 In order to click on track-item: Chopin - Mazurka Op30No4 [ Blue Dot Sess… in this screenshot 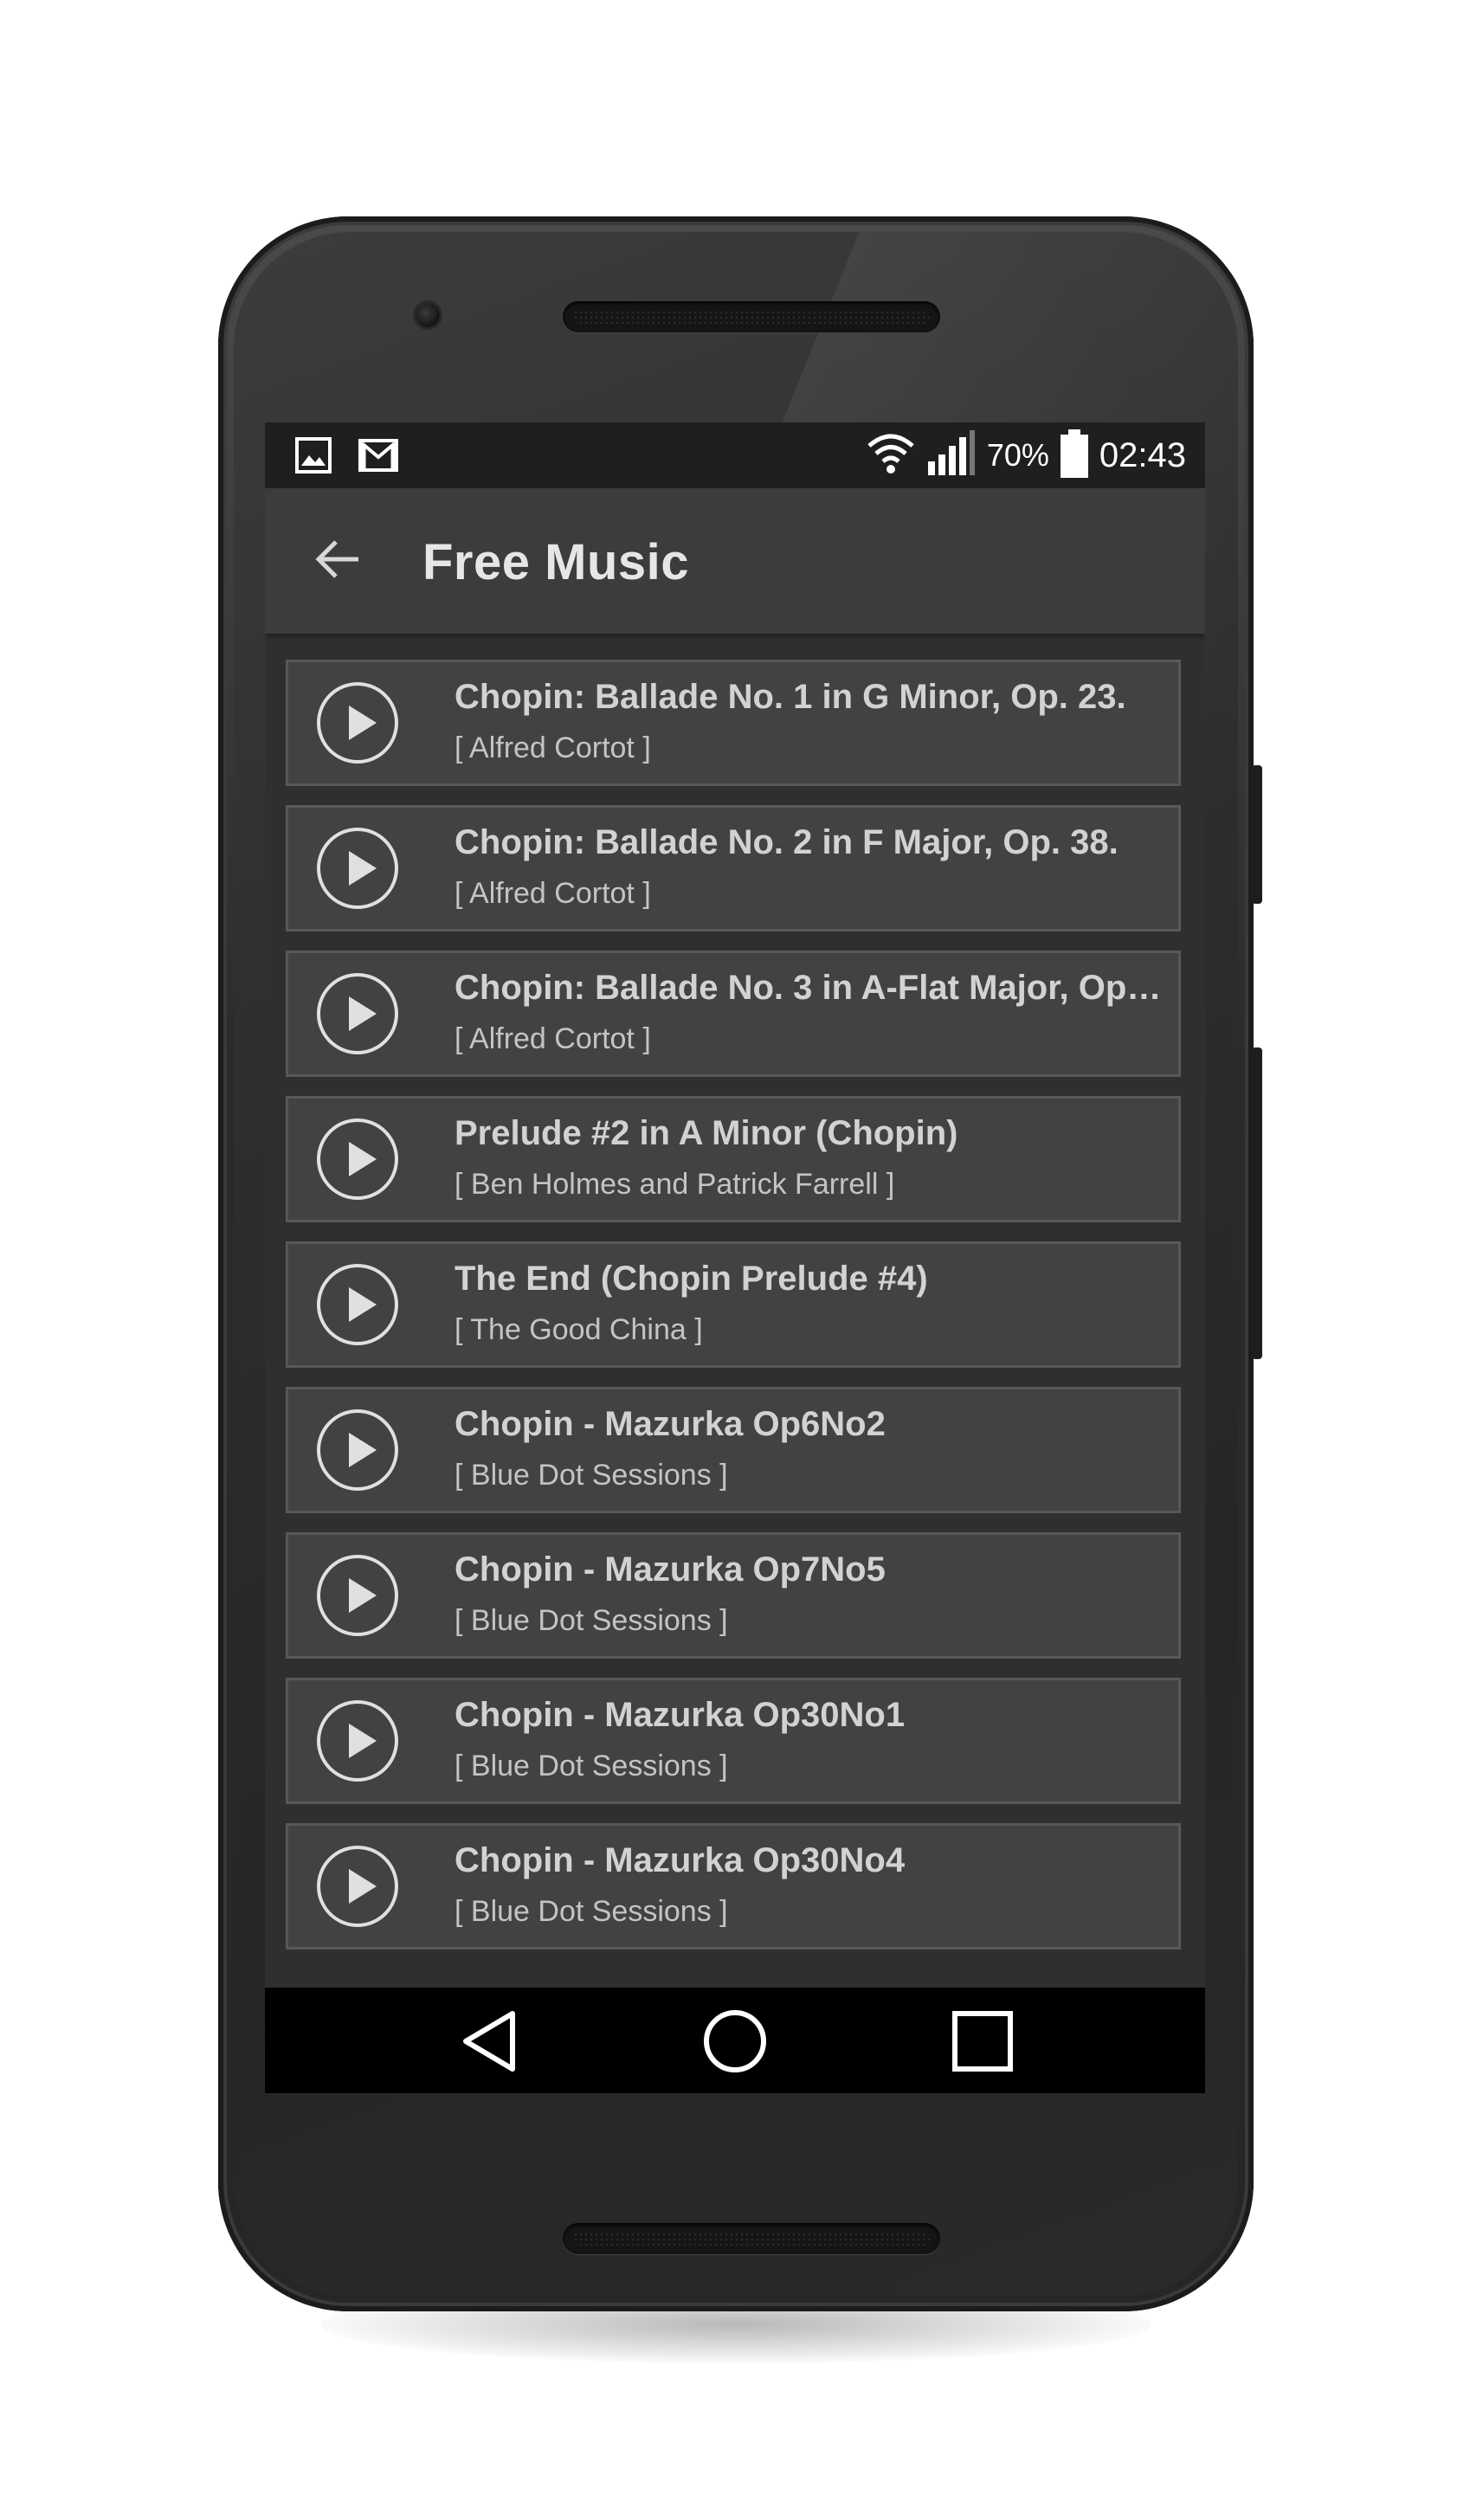, I will do `click(733, 1886)`.